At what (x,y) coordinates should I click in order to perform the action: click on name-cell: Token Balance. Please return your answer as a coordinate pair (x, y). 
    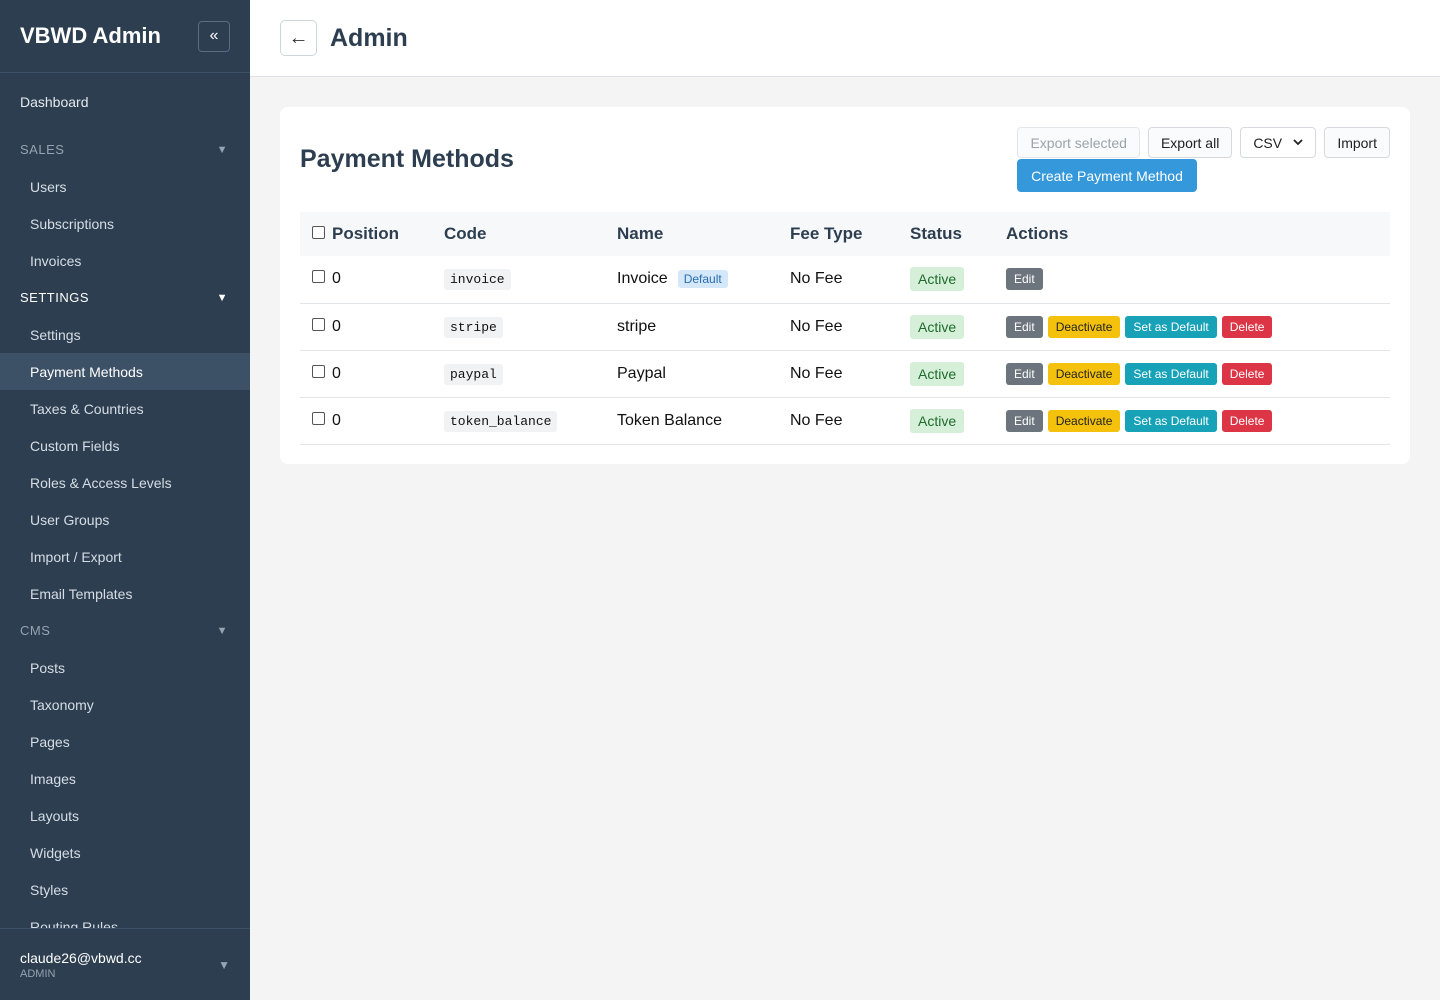
    Looking at the image, I should click on (669, 420).